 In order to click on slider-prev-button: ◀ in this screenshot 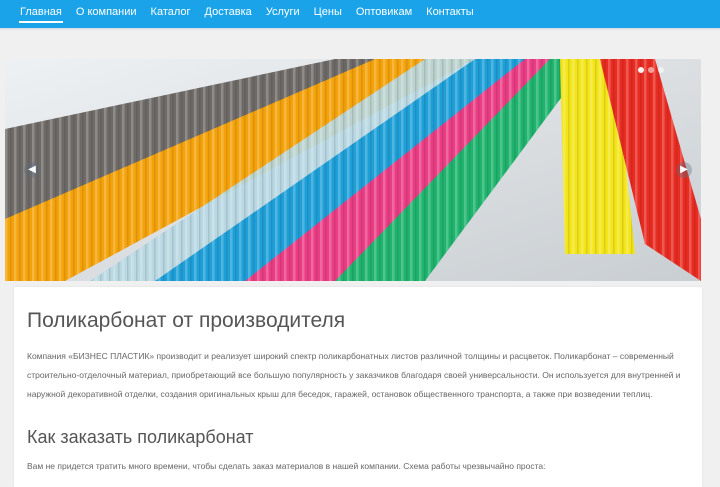, I will do `click(32, 170)`.